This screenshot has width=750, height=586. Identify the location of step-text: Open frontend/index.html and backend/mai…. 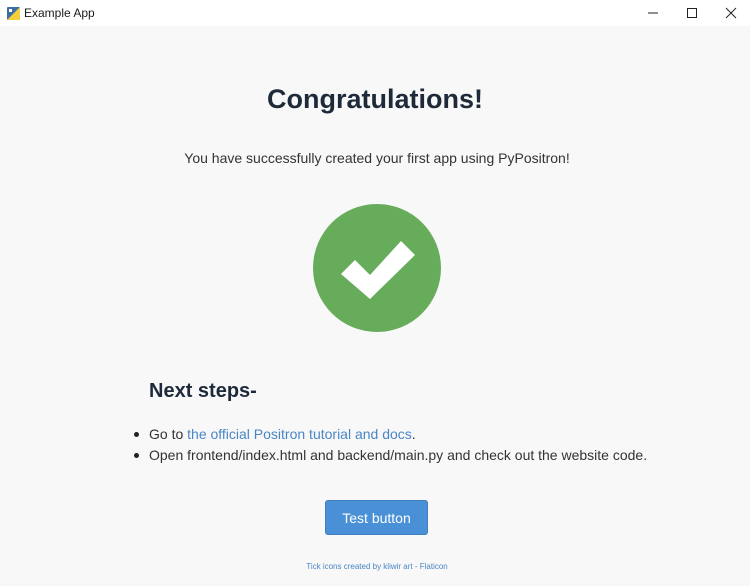
(398, 455).